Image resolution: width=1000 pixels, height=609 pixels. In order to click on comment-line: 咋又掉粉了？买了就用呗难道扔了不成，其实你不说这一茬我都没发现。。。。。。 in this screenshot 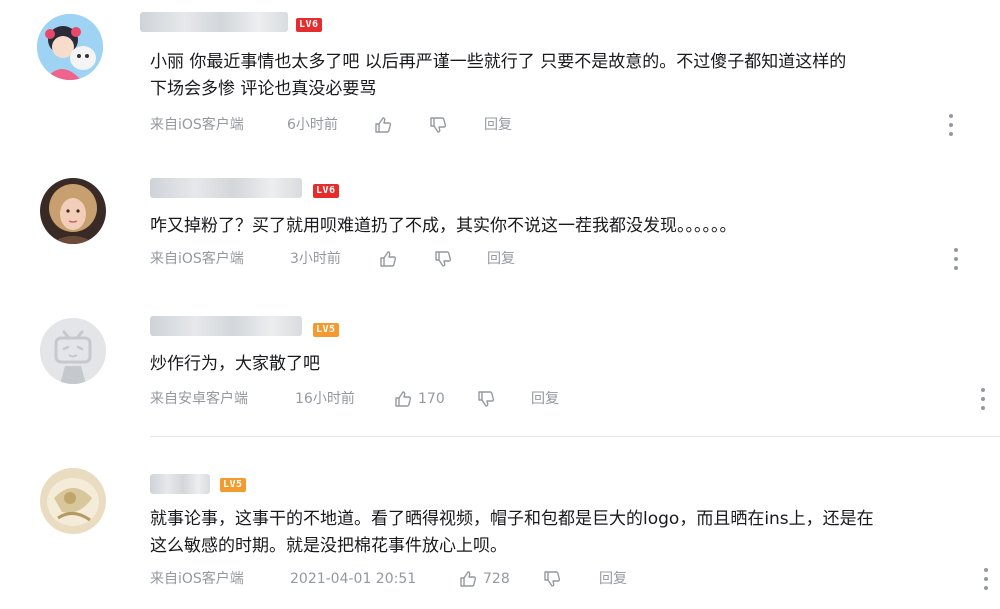, I will do `click(443, 226)`.